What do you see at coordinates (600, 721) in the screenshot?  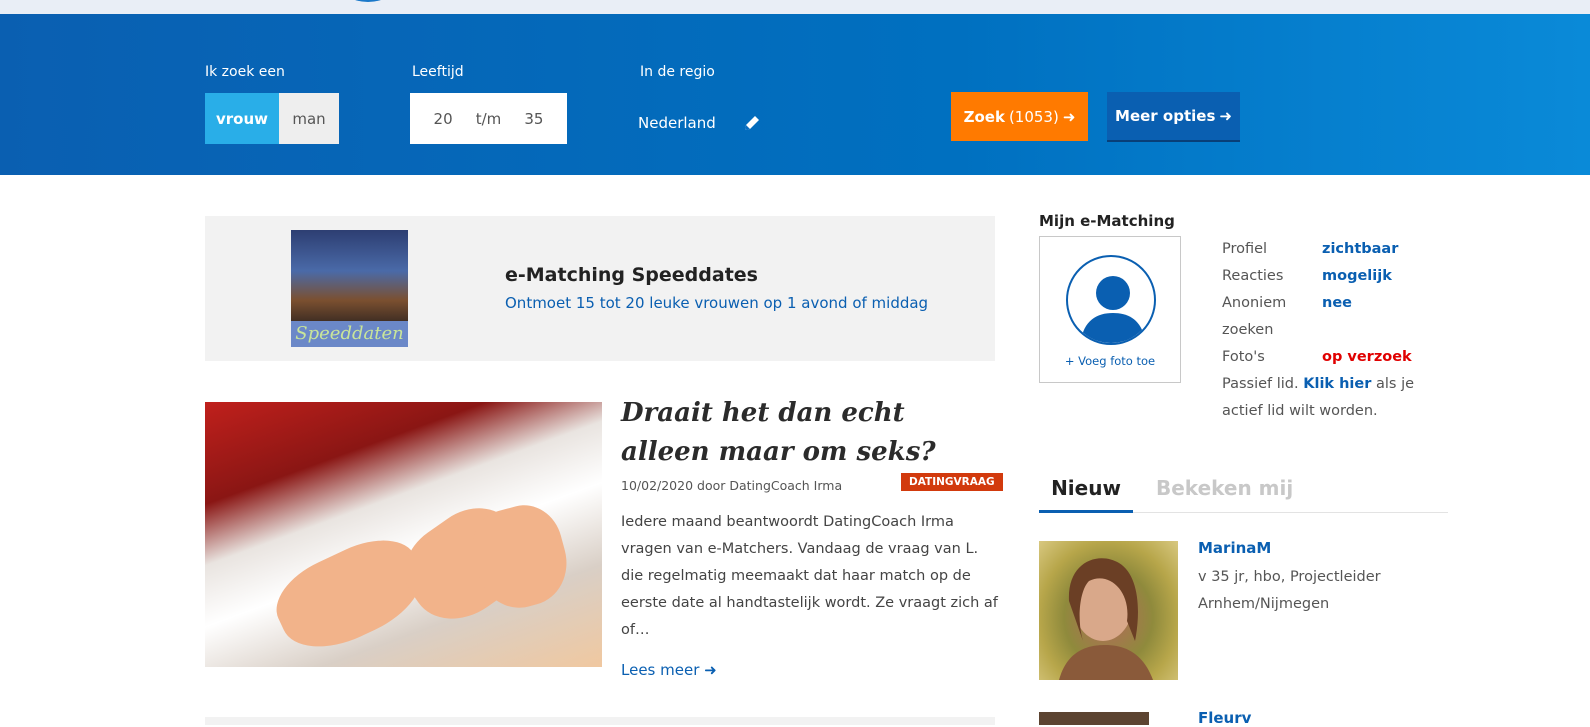 I see `next-card-edge` at bounding box center [600, 721].